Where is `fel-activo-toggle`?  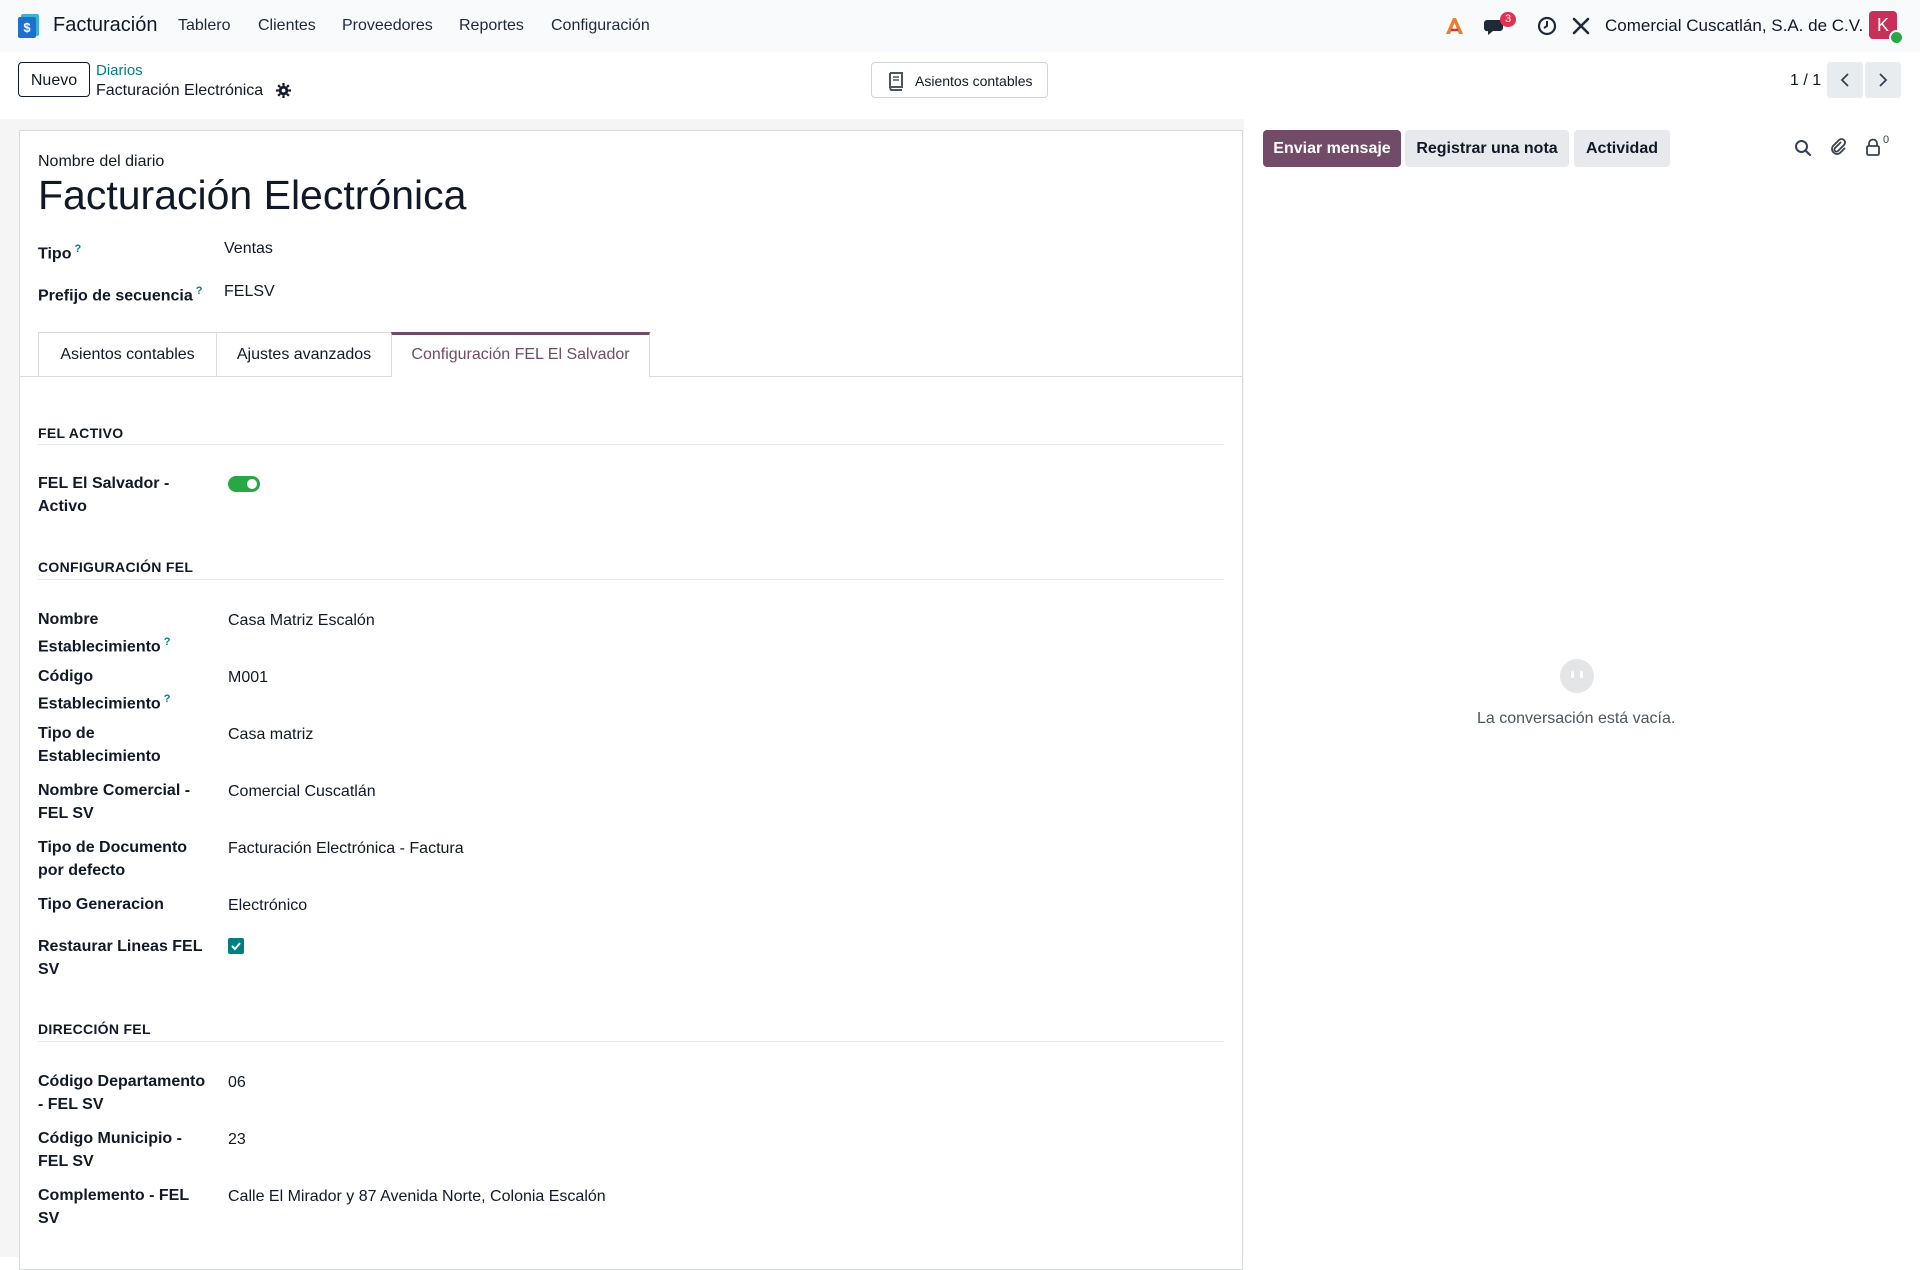 fel-activo-toggle is located at coordinates (244, 484).